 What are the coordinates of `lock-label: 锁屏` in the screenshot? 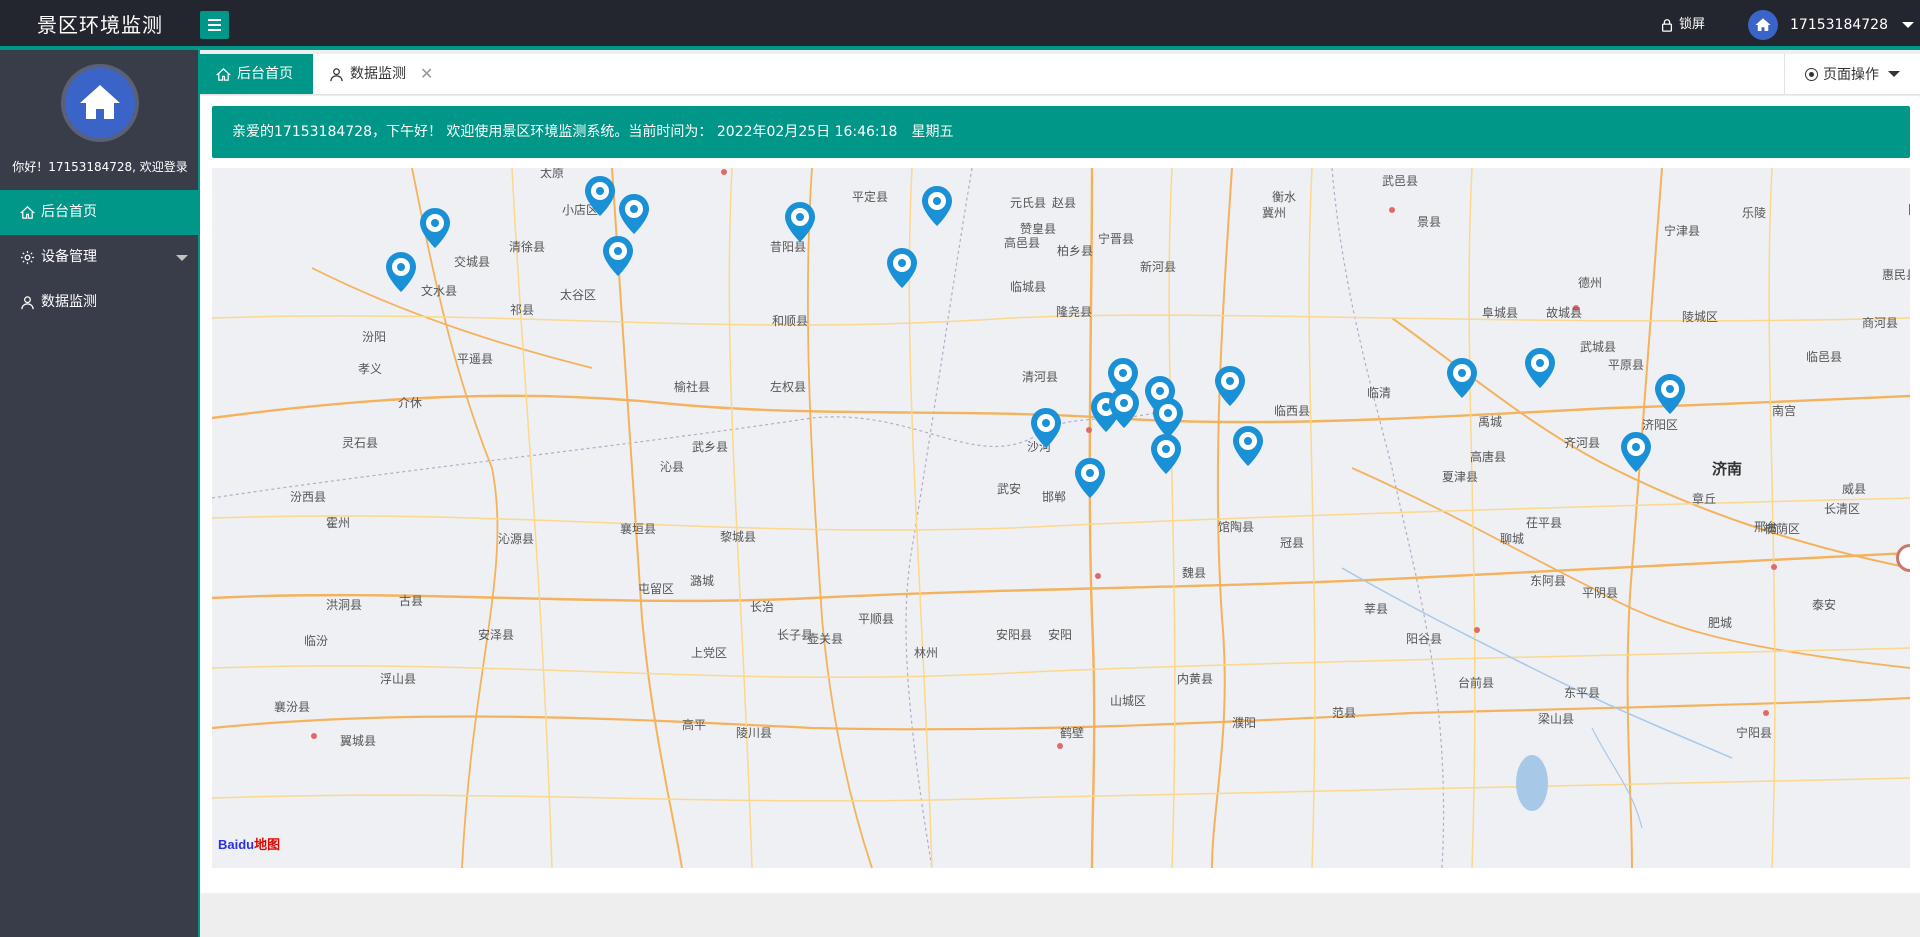 It's located at (1692, 24).